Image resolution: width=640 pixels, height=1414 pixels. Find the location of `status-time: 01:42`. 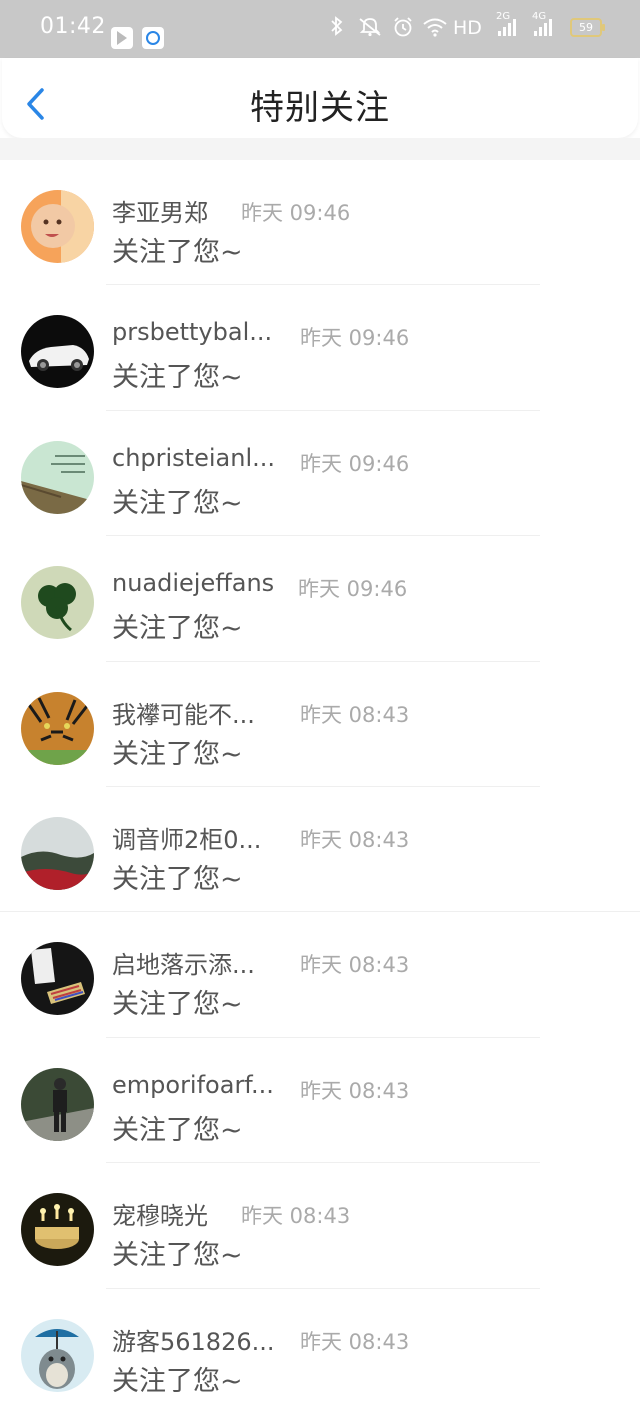

status-time: 01:42 is located at coordinates (73, 26).